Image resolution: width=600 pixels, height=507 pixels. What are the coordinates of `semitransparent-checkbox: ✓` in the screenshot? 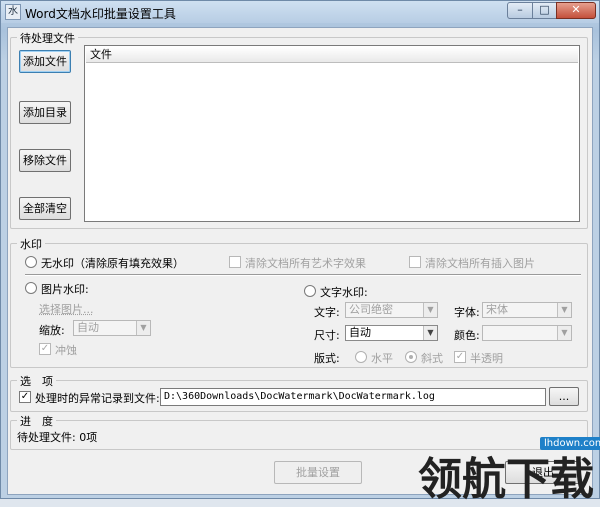 It's located at (460, 357).